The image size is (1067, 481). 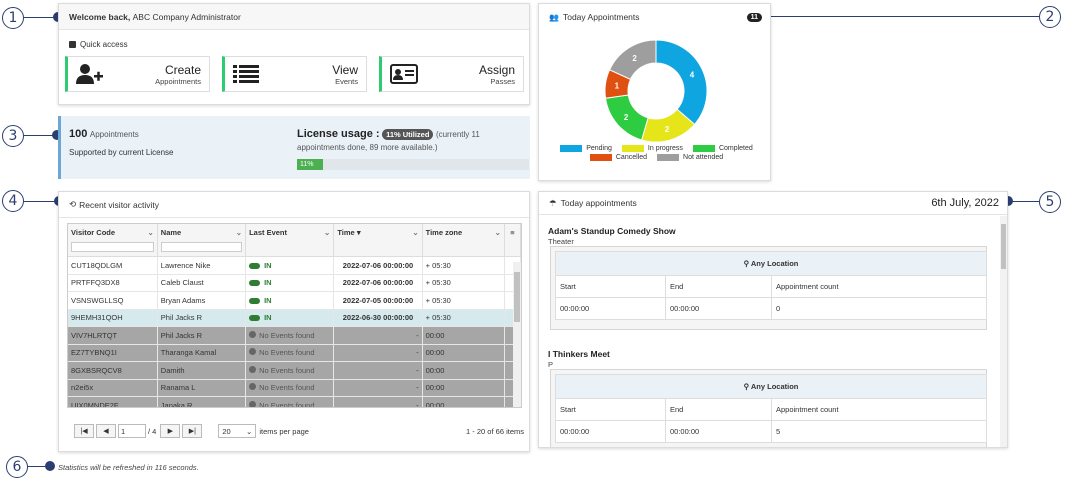 I want to click on license-supported: Supported by current License, so click(x=121, y=152).